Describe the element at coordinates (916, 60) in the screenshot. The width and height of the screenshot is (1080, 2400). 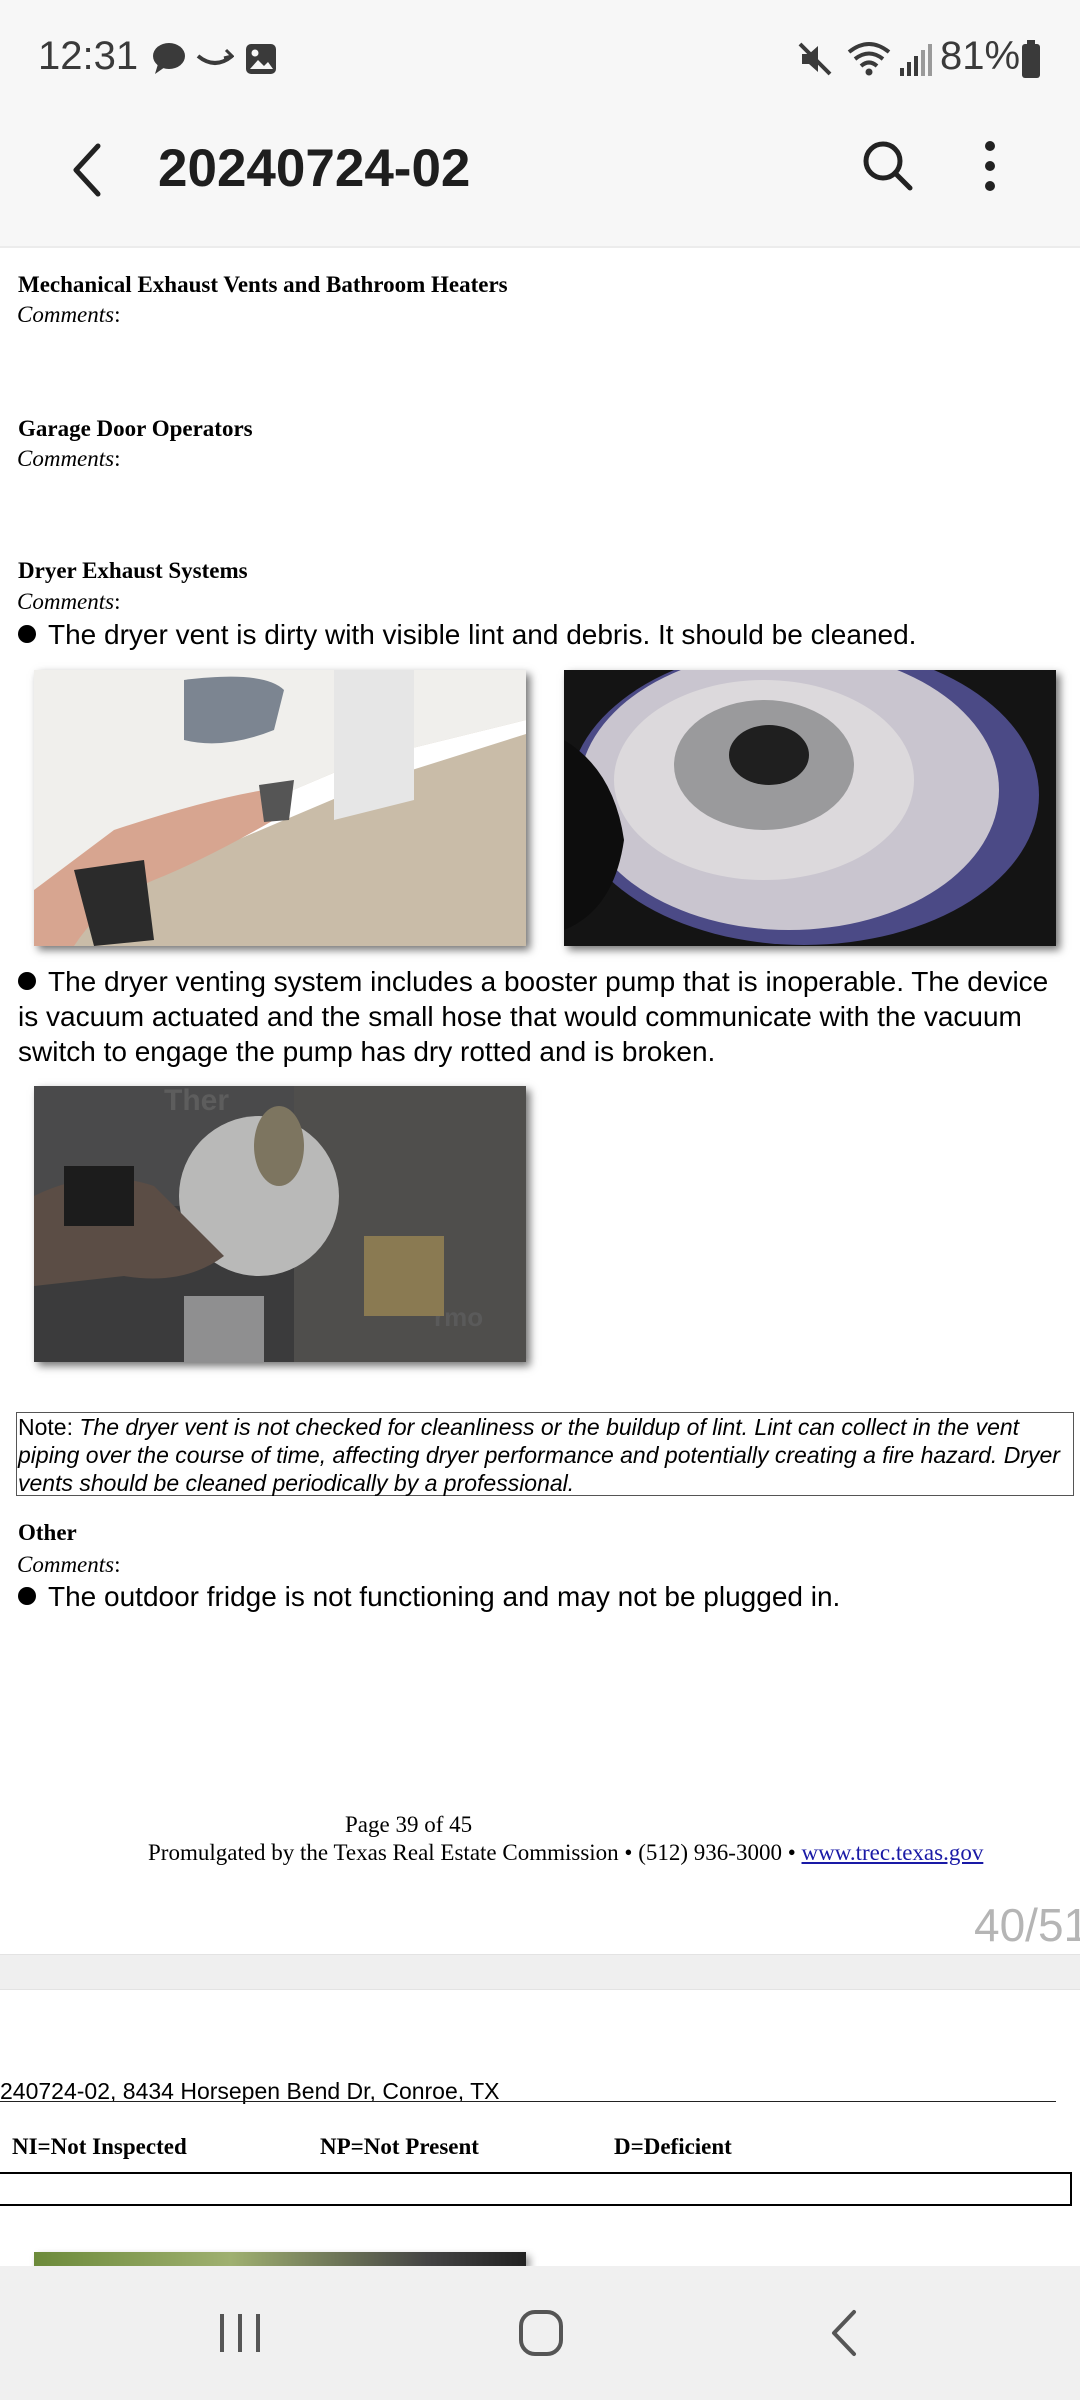
I see `signal-icon` at that location.